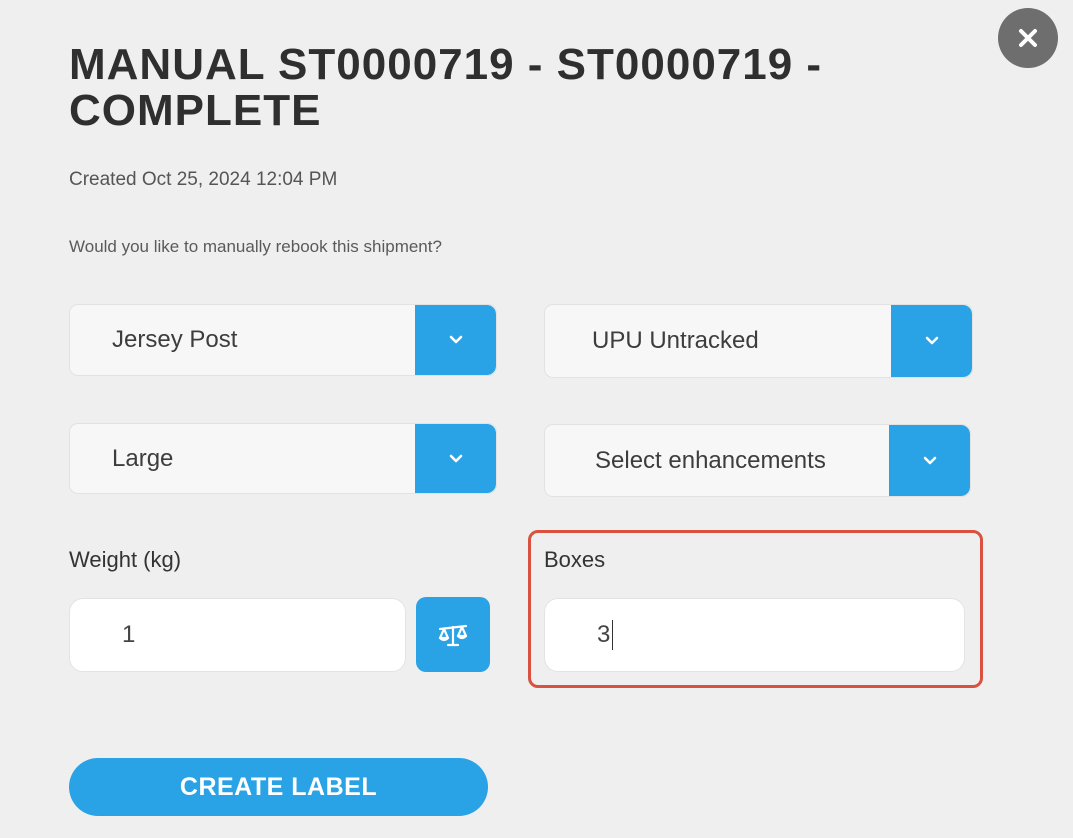 The image size is (1073, 838). I want to click on boxes-label: Boxes, so click(575, 559).